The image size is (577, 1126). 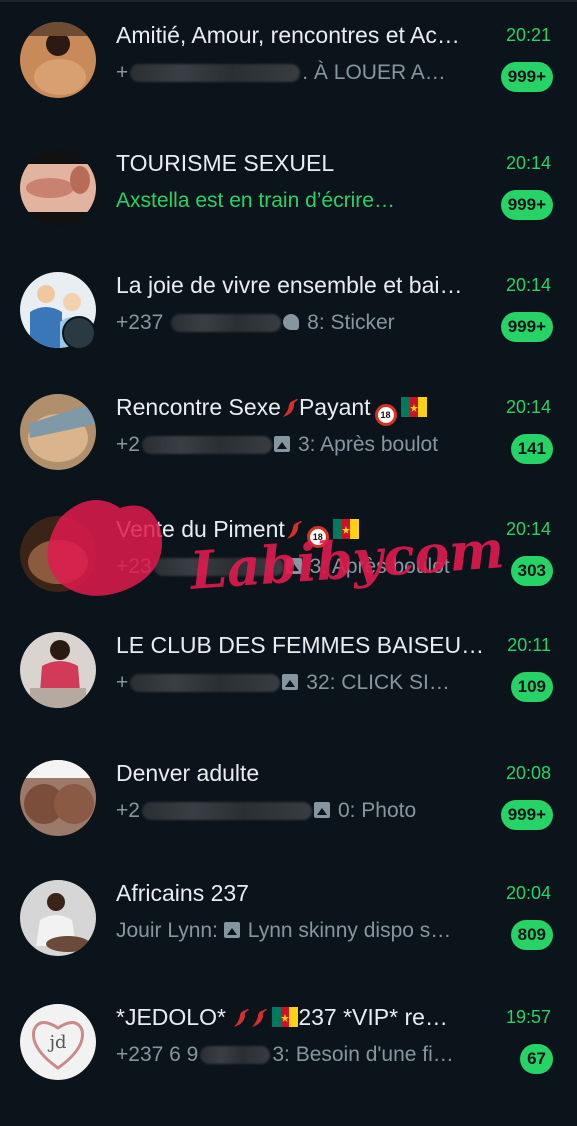 What do you see at coordinates (225, 163) in the screenshot?
I see `chat-title: TOURISME SEXUEL` at bounding box center [225, 163].